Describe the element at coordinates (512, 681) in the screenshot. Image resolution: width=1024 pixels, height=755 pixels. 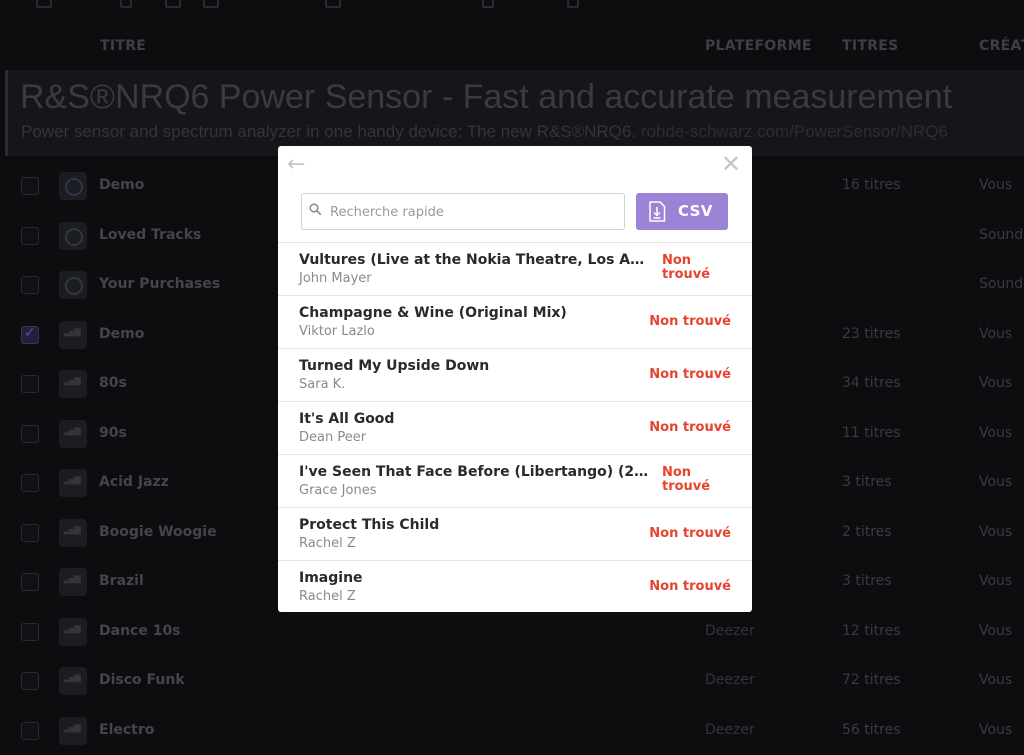
I see `table-row: Disco FunkDeezer72 titresVous` at that location.